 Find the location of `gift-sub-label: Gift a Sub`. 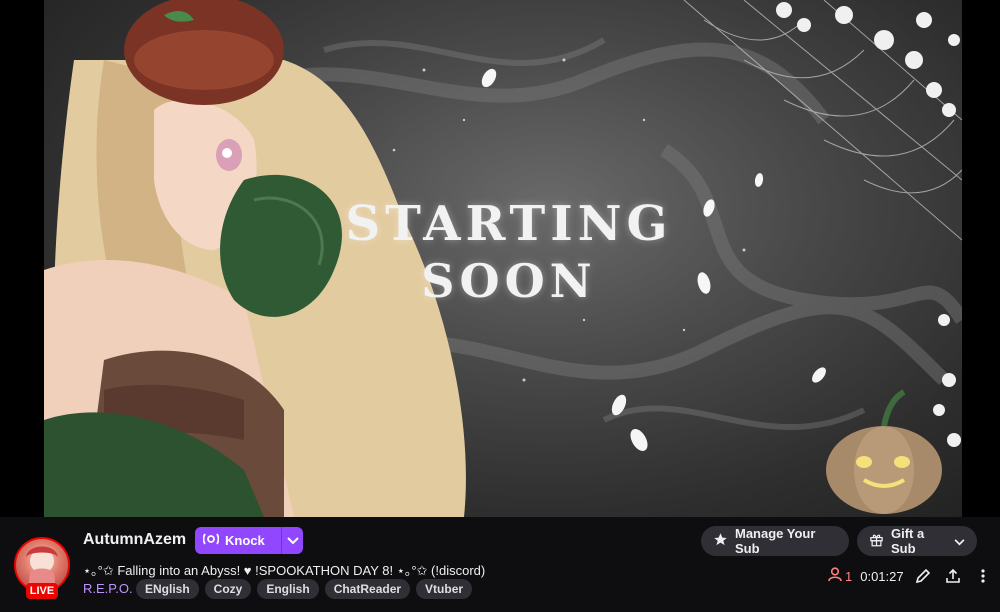

gift-sub-label: Gift a Sub is located at coordinates (908, 541).